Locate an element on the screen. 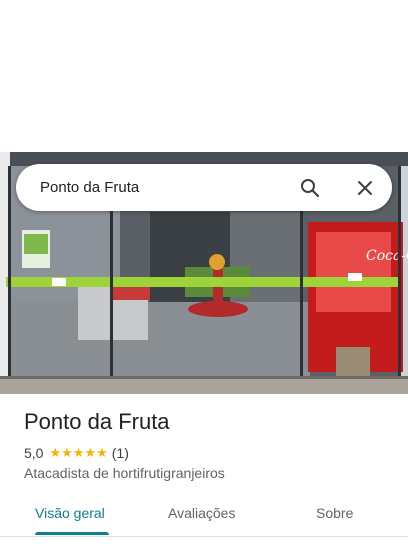 Image resolution: width=408 pixels, height=544 pixels. search-icon is located at coordinates (310, 188).